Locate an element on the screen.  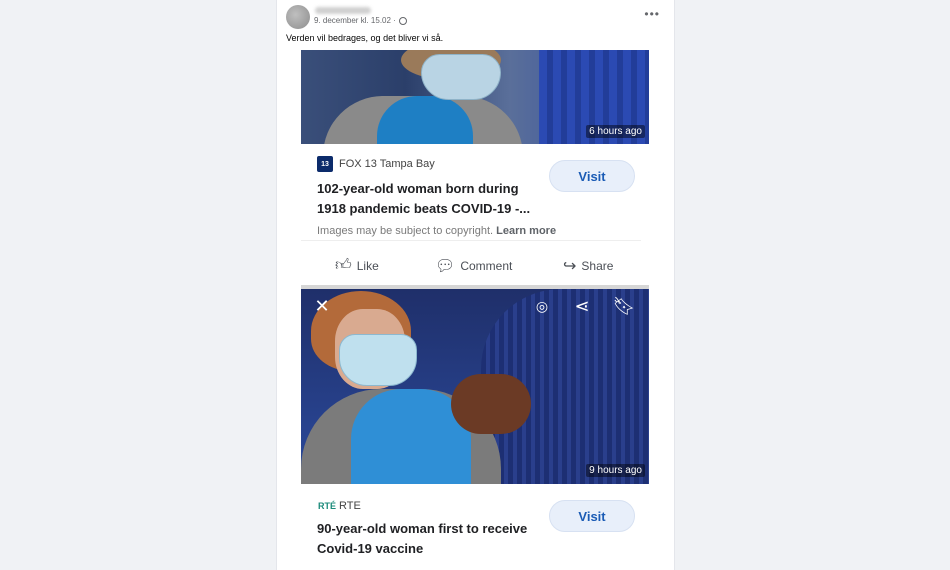
comment-button: 💬︎ Comment is located at coordinates (473, 266).